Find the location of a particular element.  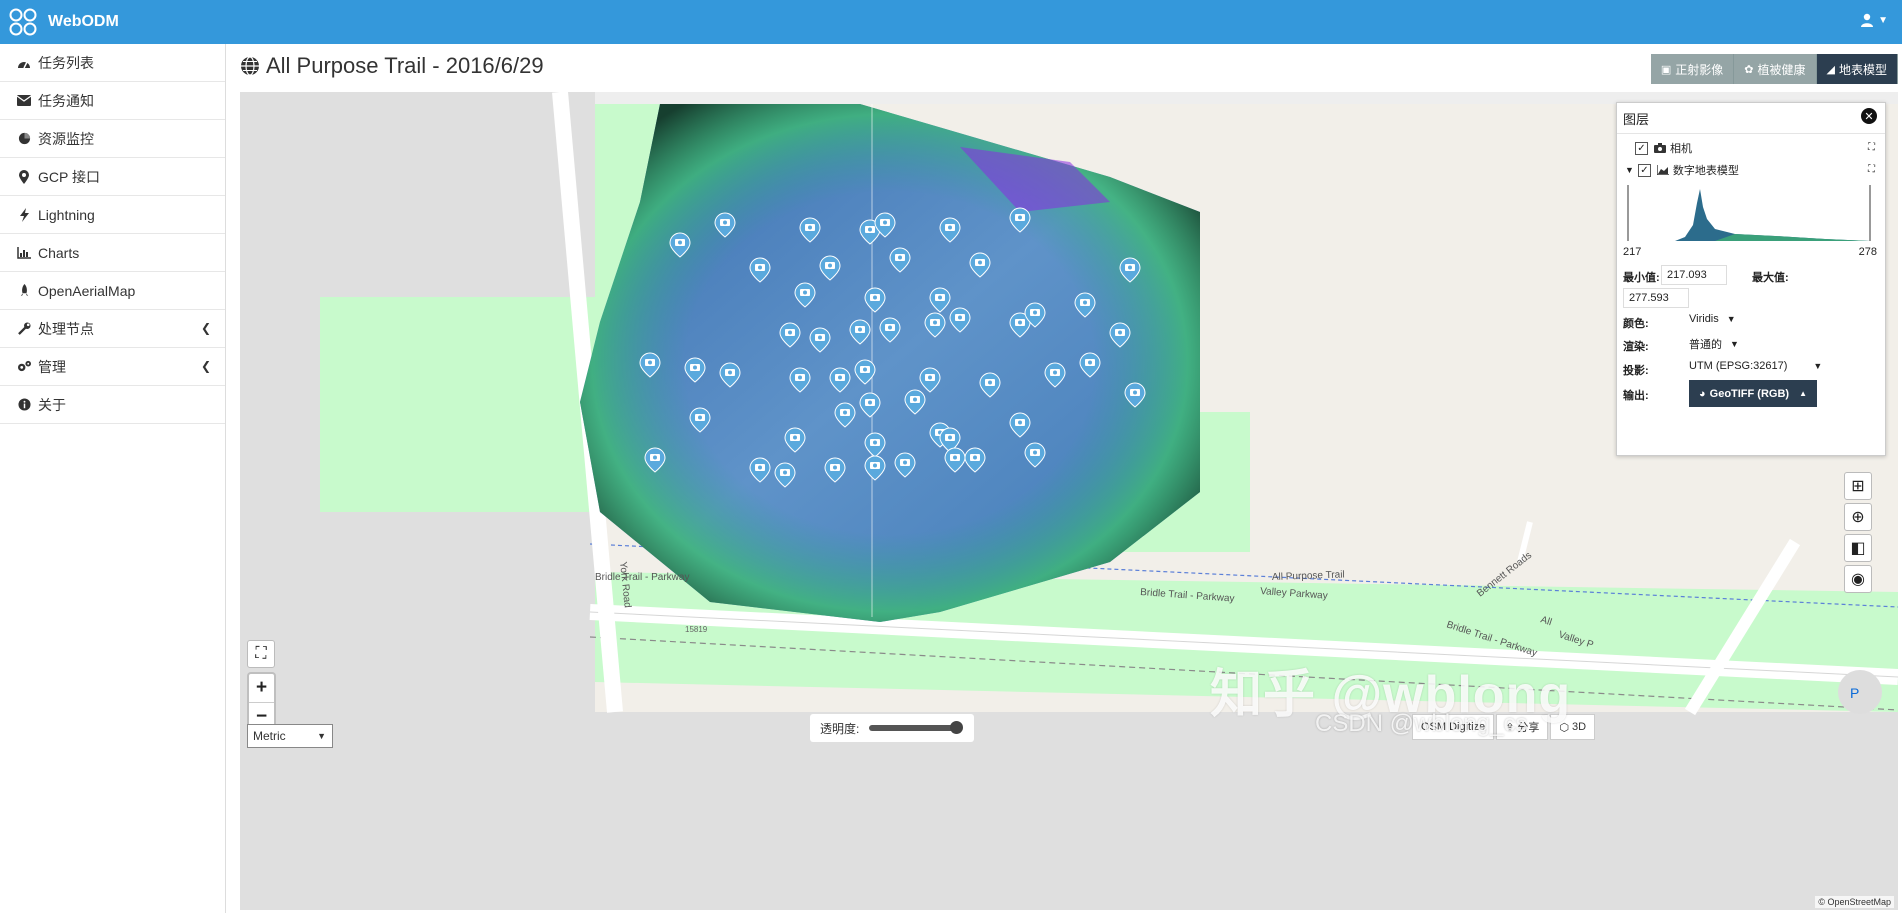

envelope-icon is located at coordinates (24, 100).